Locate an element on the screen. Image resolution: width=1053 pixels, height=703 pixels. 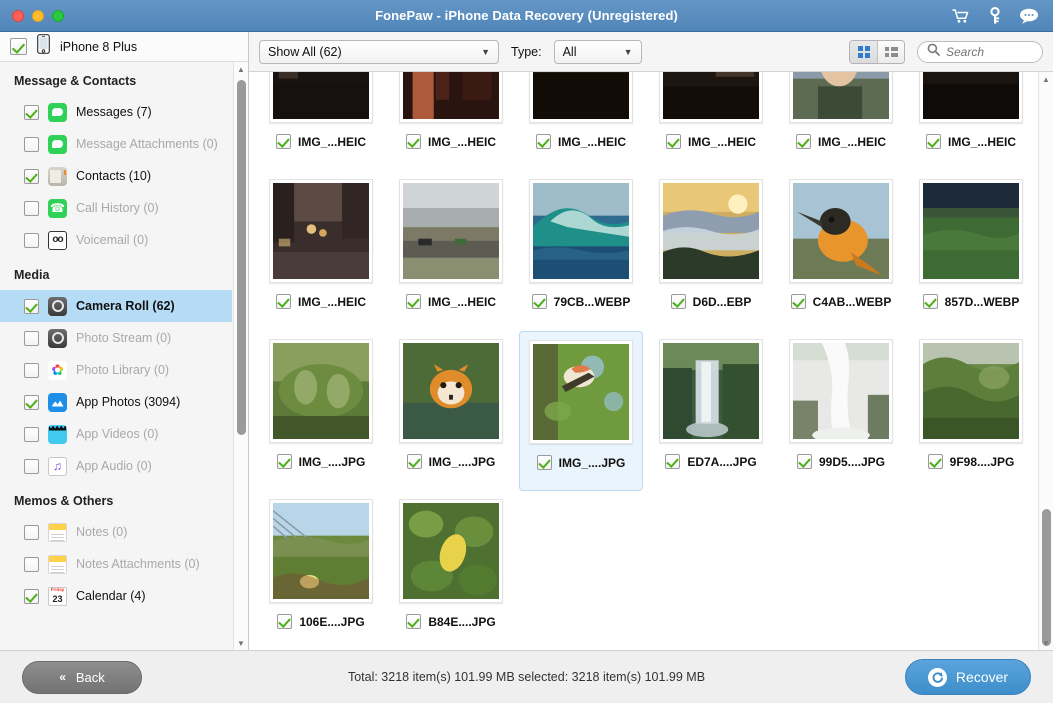
thumbnail-item-selected: IMG_....JPG is located at coordinates (581, 411).